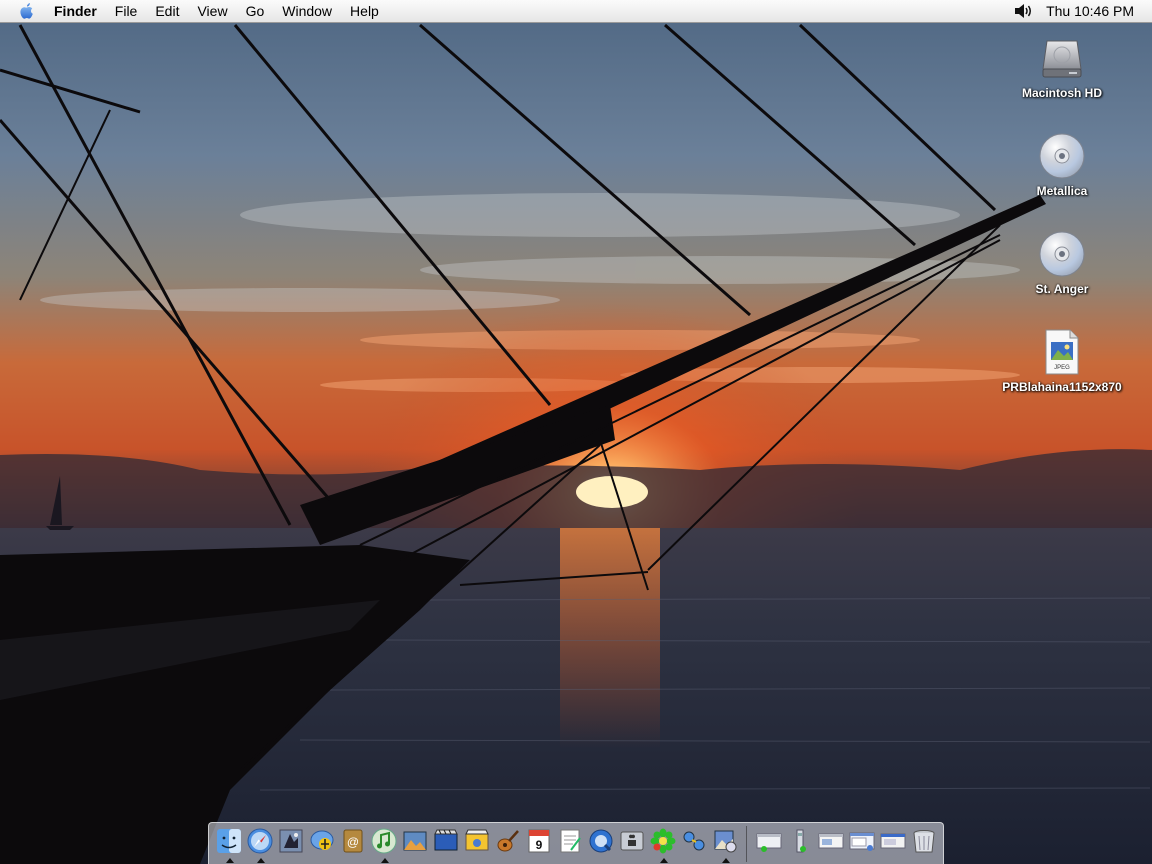 This screenshot has height=864, width=1152. I want to click on hard-drive-icon, so click(1062, 58).